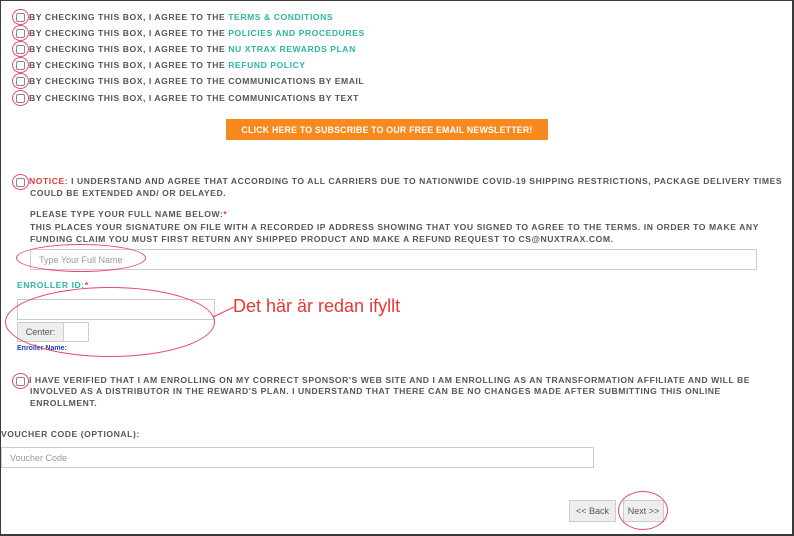  Describe the element at coordinates (39, 457) in the screenshot. I see `voucher-code-placeholder: Voucher Code` at that location.